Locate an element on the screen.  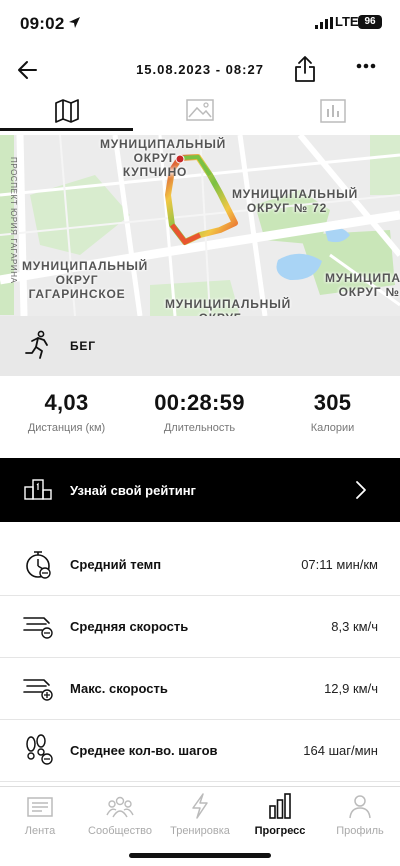
profile-icon is located at coordinates (360, 807).